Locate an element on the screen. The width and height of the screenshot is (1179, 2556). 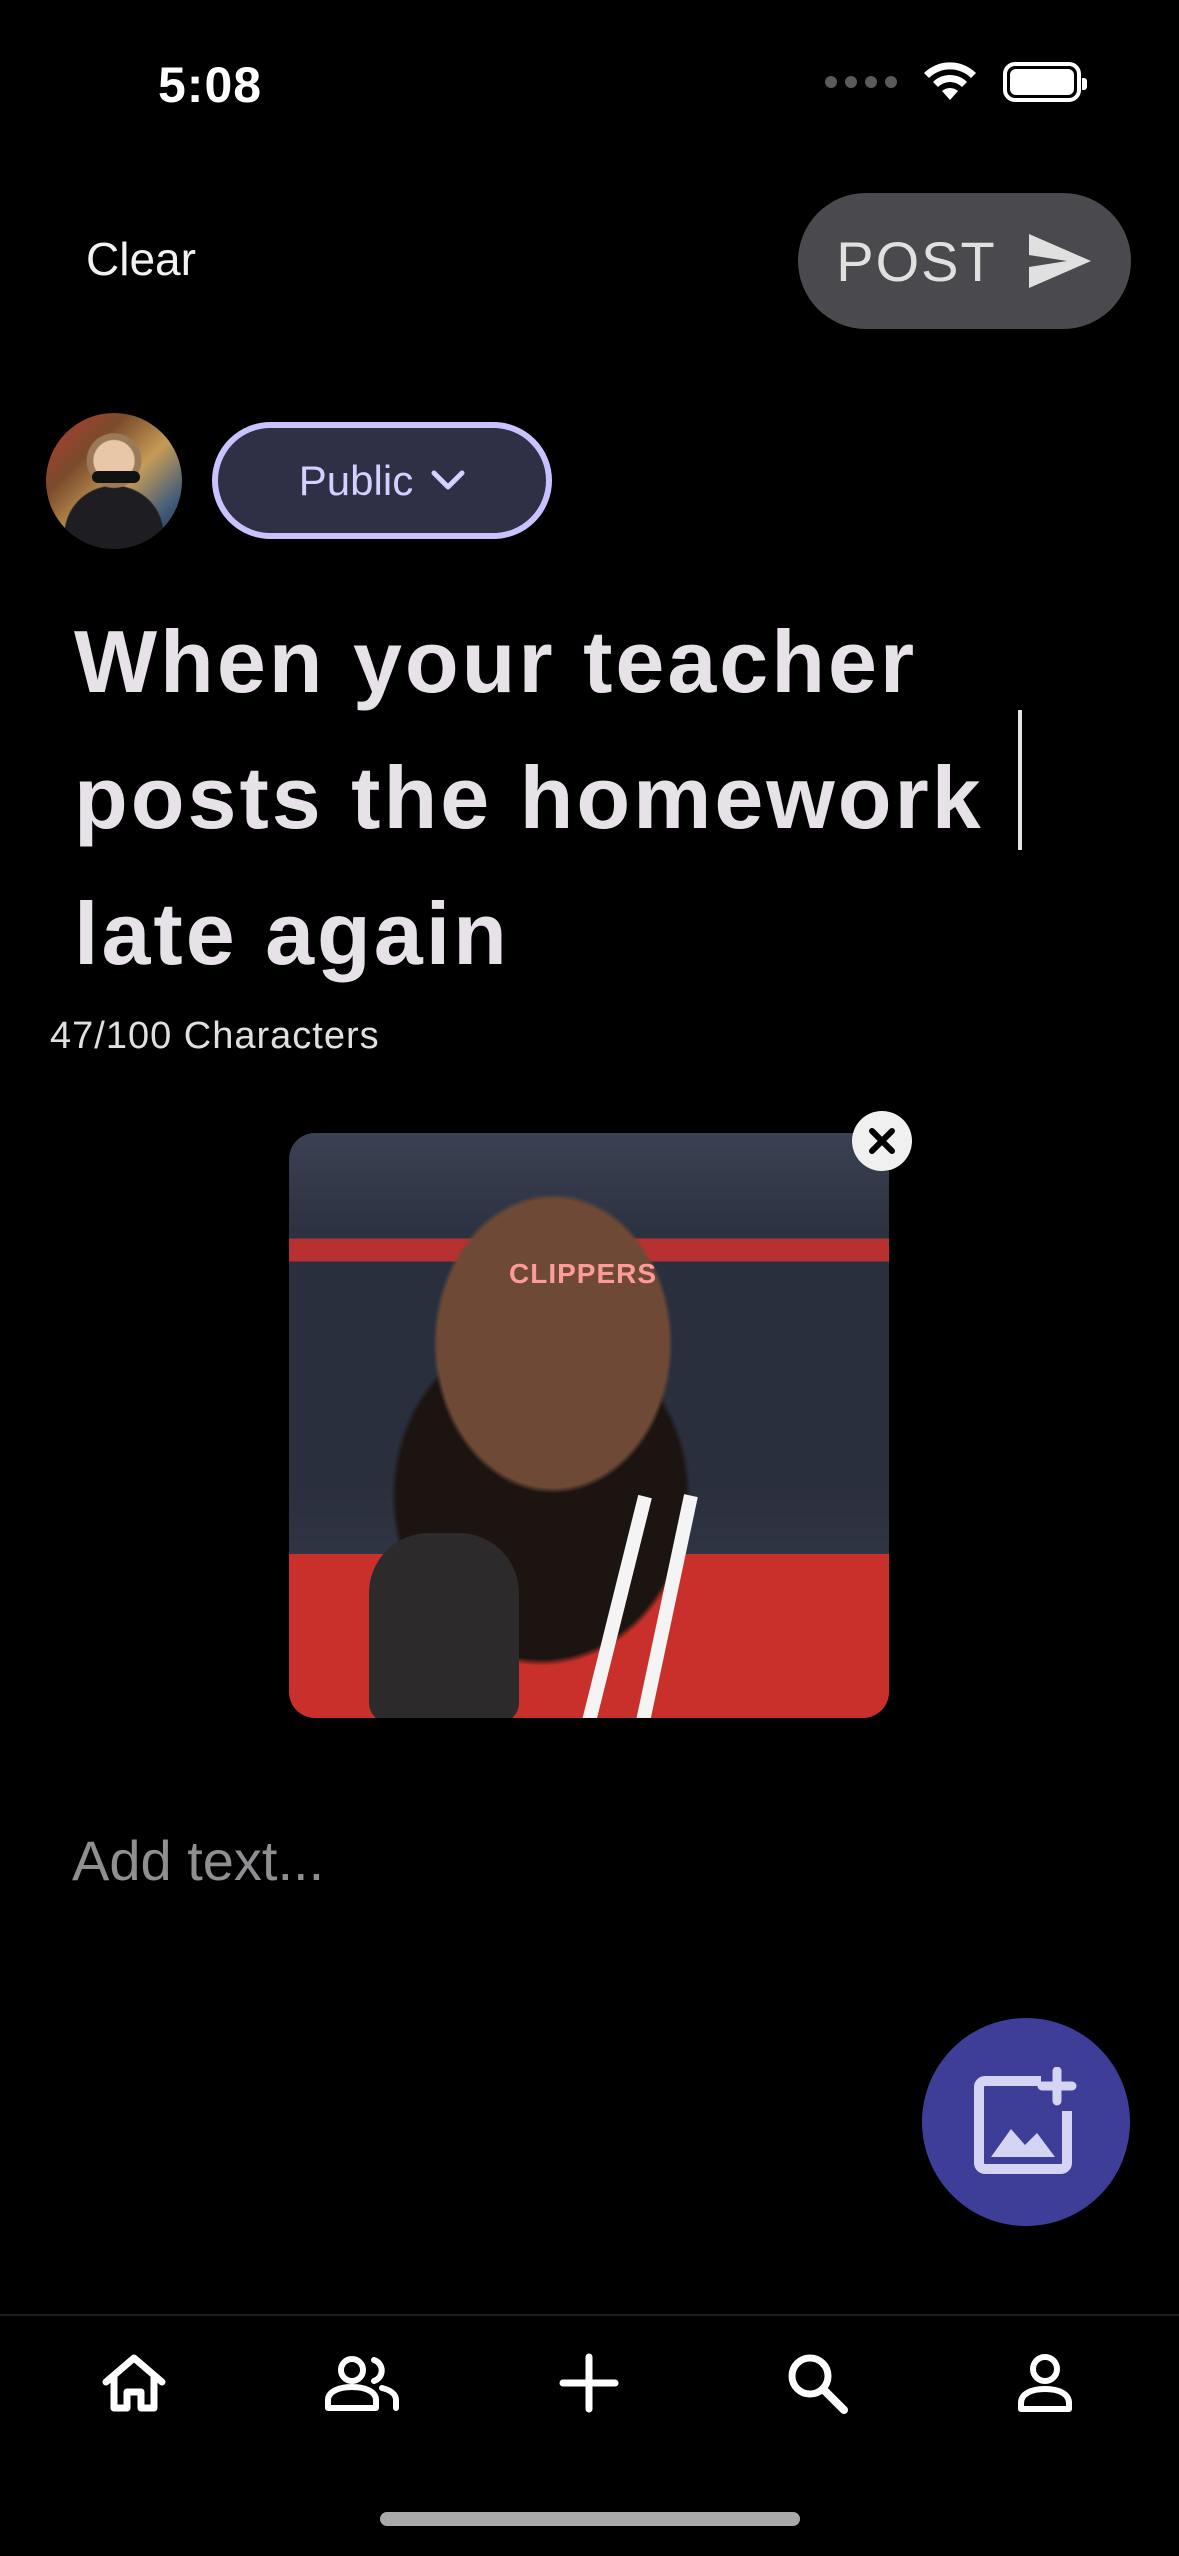
post-button: POST is located at coordinates (964, 261).